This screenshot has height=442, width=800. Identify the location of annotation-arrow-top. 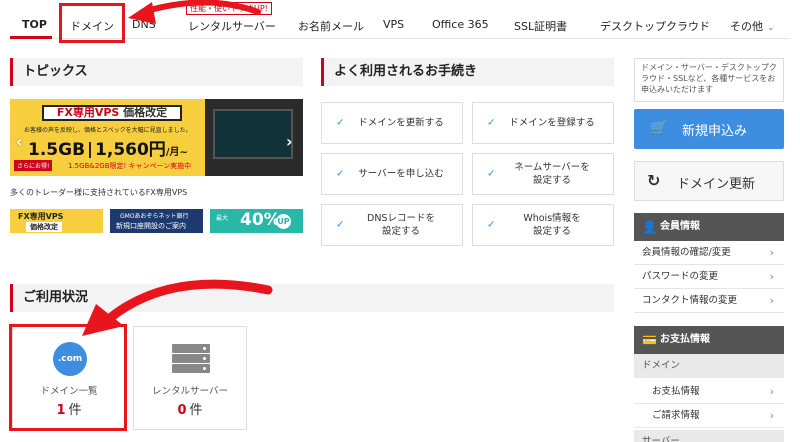
(204, 7).